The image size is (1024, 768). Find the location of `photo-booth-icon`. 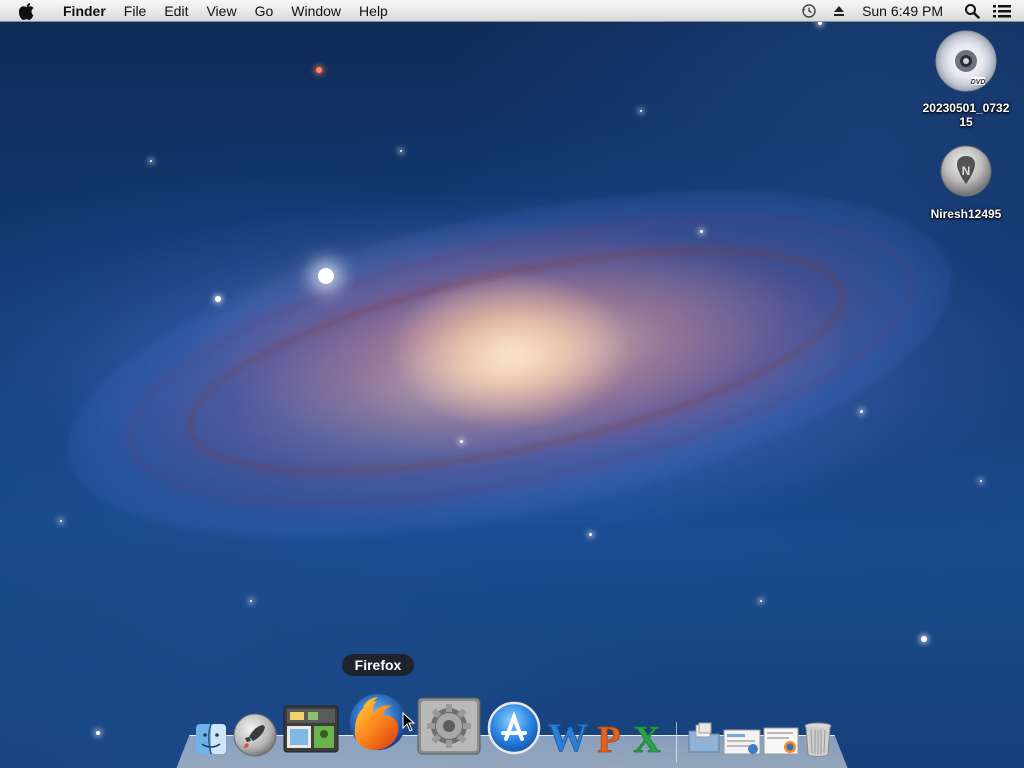

photo-booth-icon is located at coordinates (311, 729).